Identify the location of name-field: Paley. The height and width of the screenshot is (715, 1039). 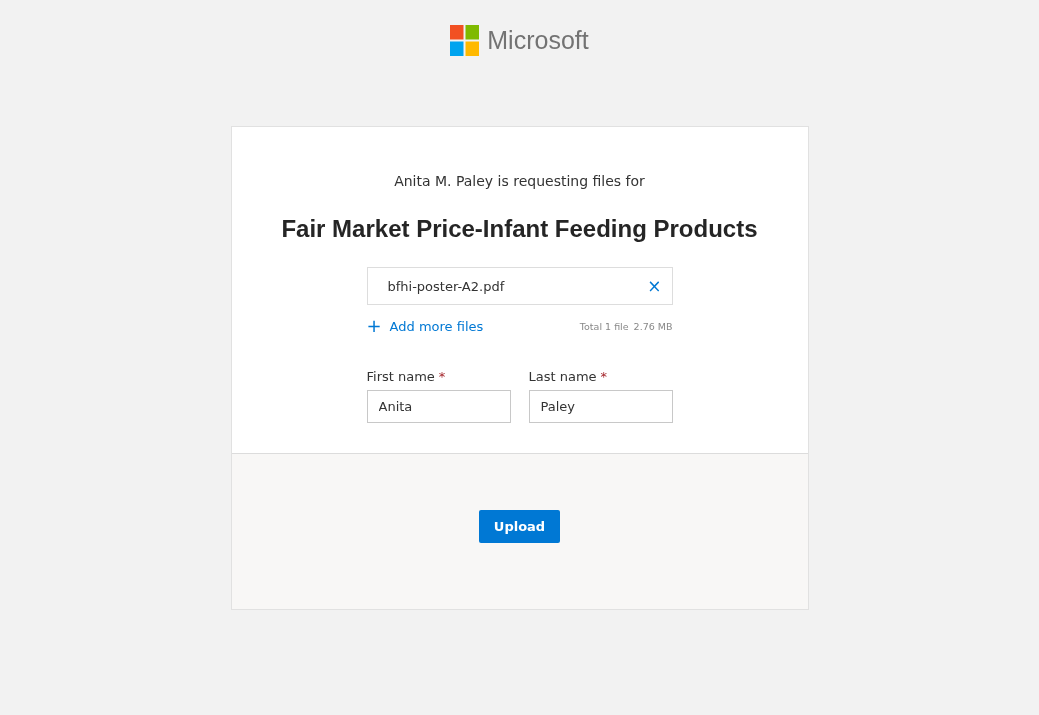
(600, 406).